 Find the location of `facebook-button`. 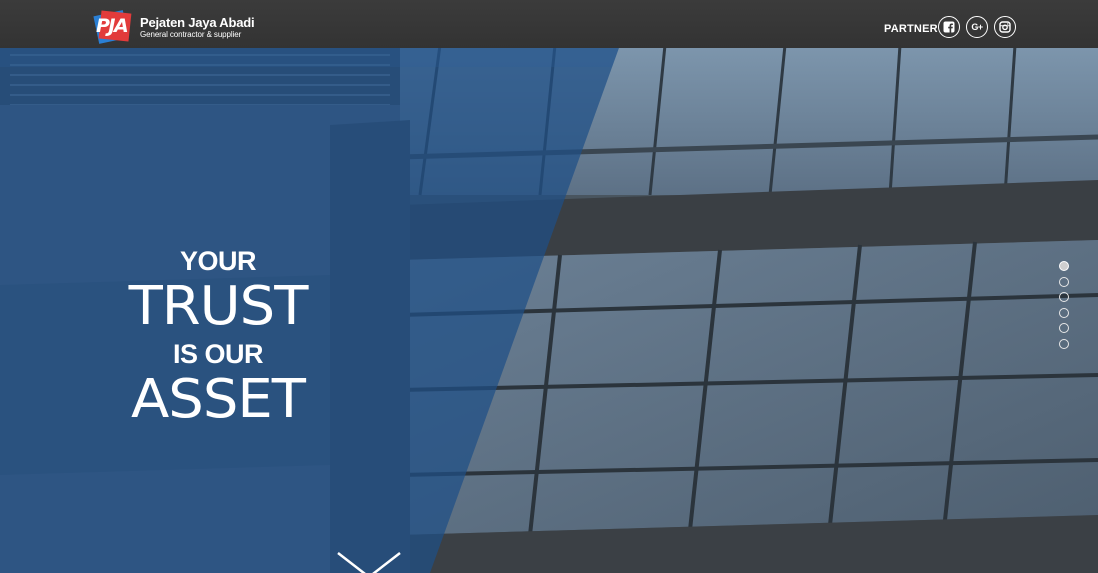

facebook-button is located at coordinates (949, 27).